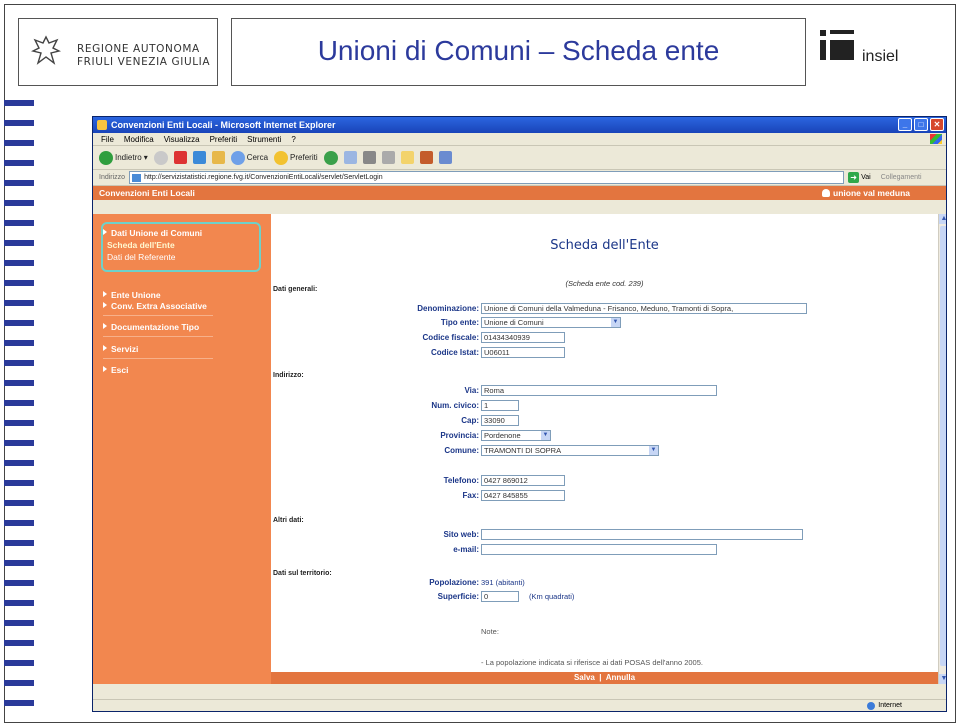 The image size is (960, 727). What do you see at coordinates (942, 679) in the screenshot?
I see `scroll-down-icon: ▼` at bounding box center [942, 679].